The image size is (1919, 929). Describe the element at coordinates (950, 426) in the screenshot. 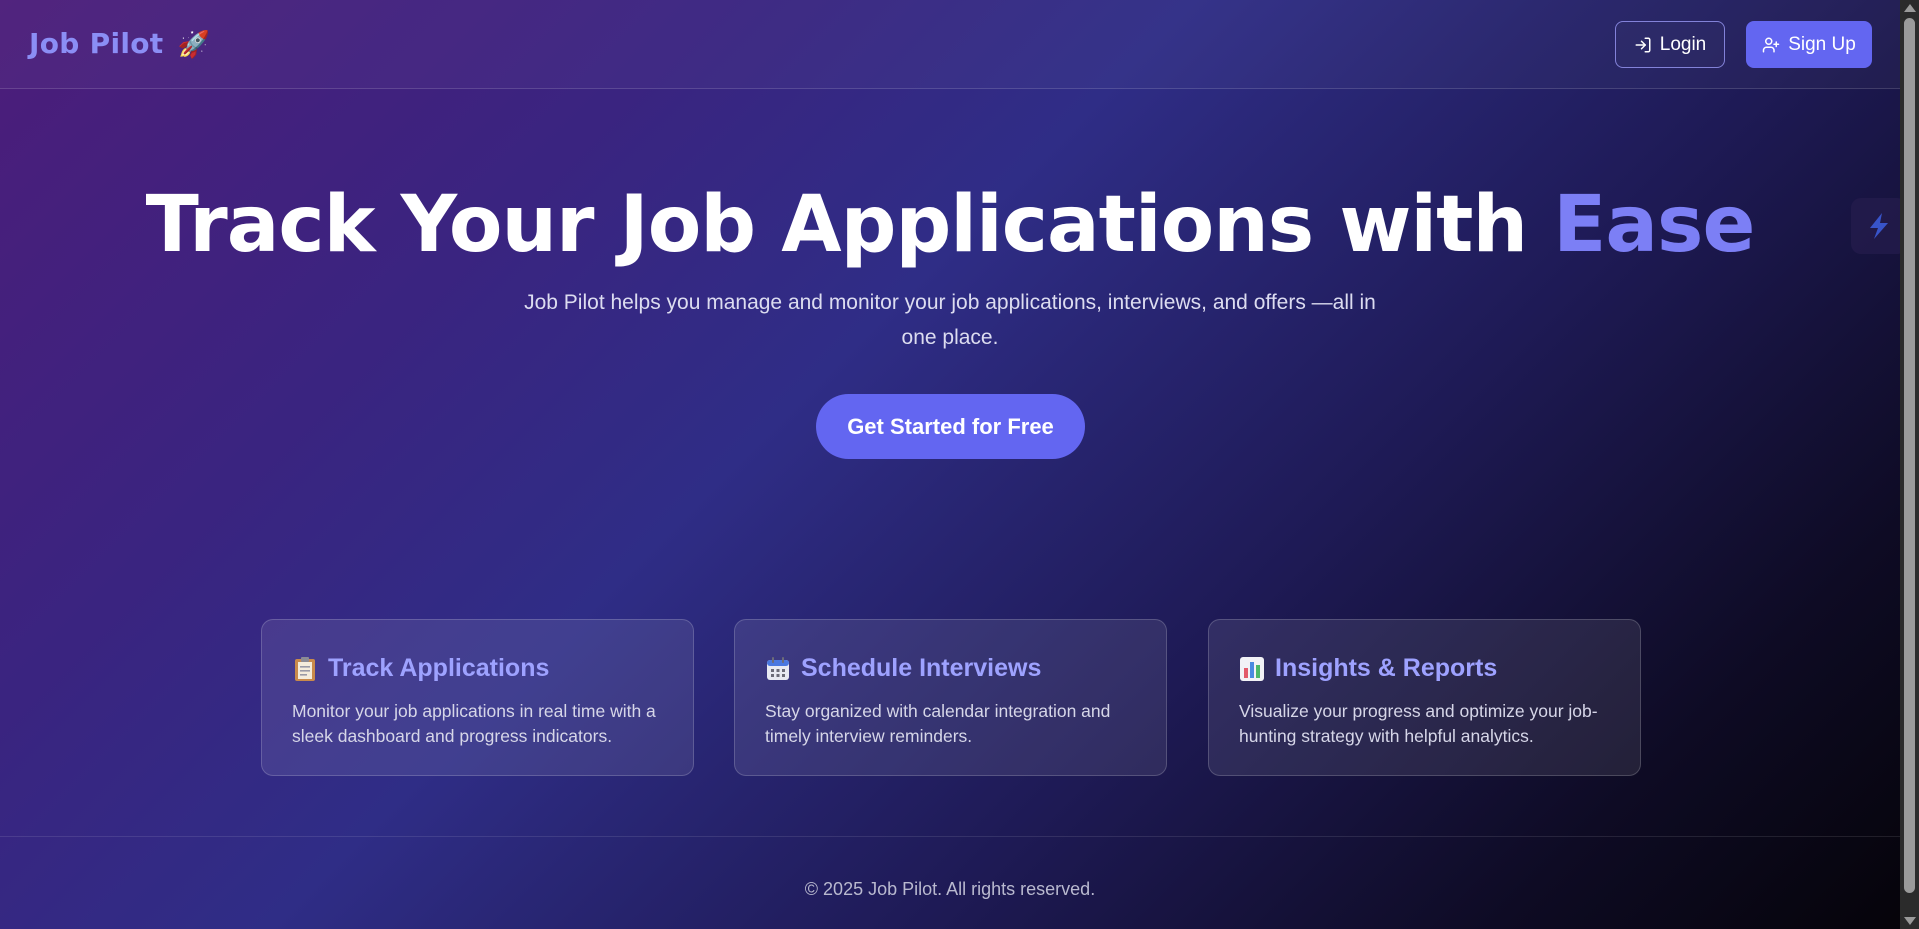

I see `get-started-button: Get Started for Free` at that location.